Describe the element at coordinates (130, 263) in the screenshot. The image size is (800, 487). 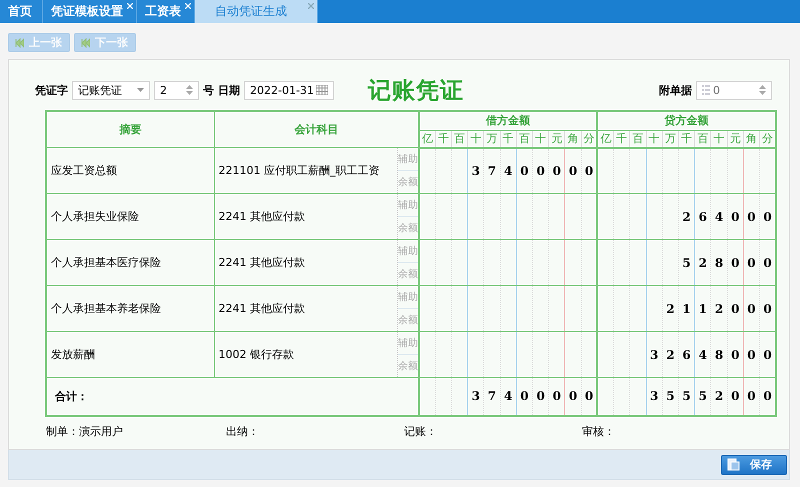
I see `summary-cell: 个人承担基本医疗保险` at that location.